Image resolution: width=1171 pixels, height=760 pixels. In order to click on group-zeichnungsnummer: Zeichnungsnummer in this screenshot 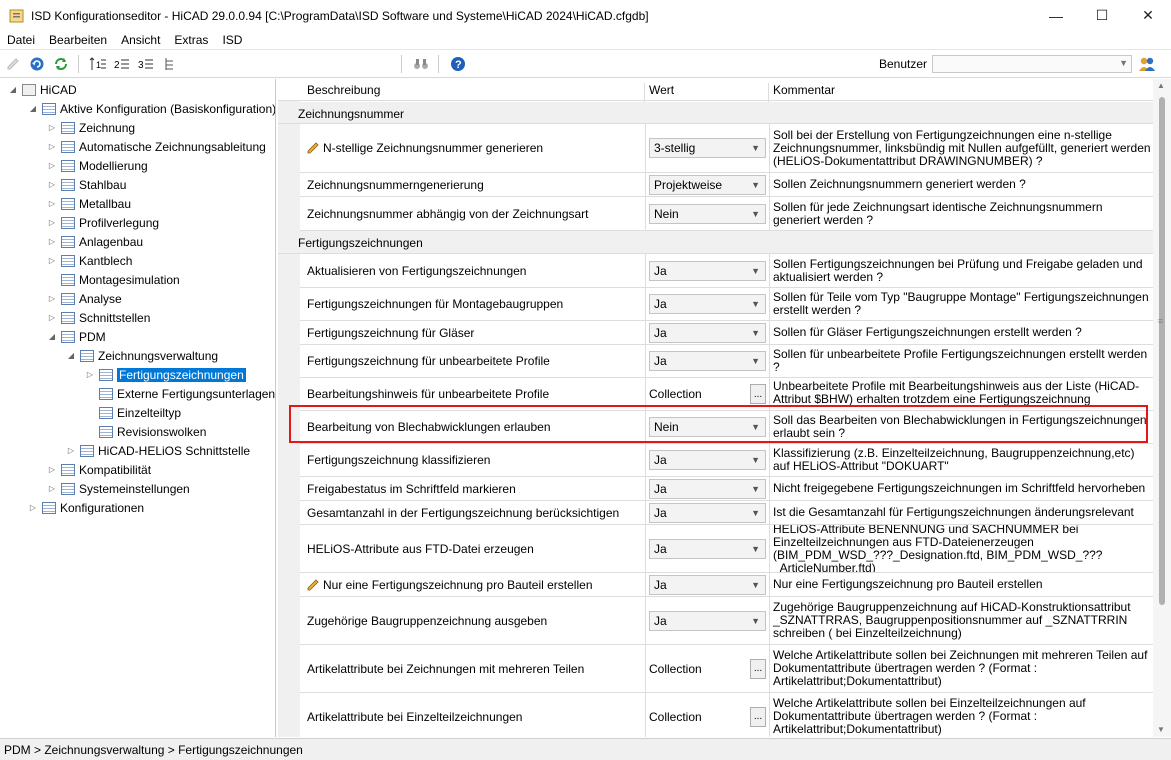, I will do `click(715, 113)`.